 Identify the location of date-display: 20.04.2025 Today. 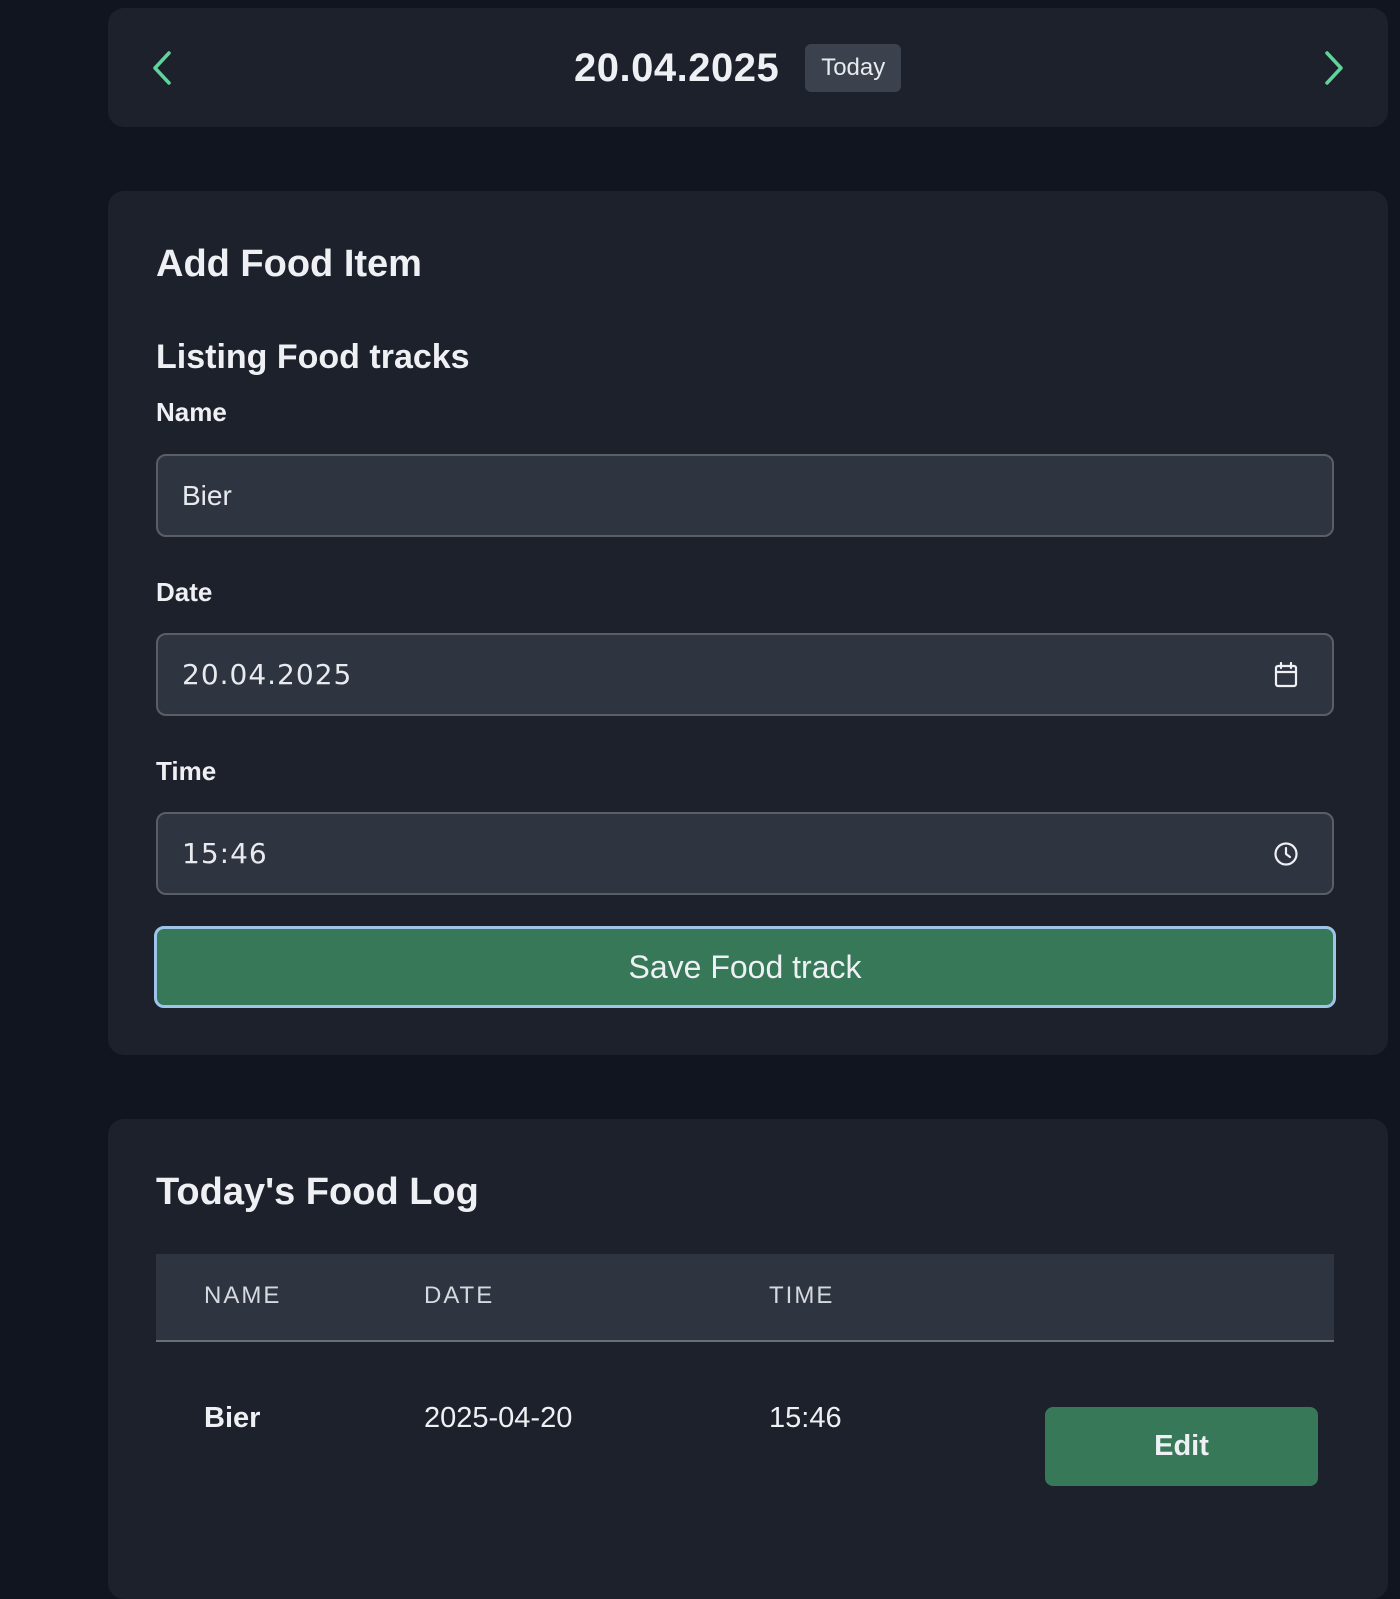
(738, 68).